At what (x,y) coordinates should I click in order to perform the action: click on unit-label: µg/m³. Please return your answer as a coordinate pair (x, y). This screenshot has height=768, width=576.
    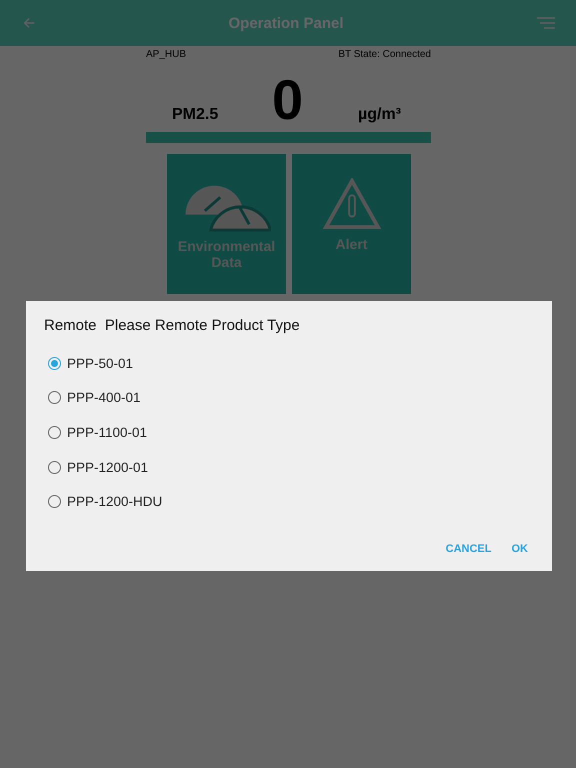
    Looking at the image, I should click on (380, 115).